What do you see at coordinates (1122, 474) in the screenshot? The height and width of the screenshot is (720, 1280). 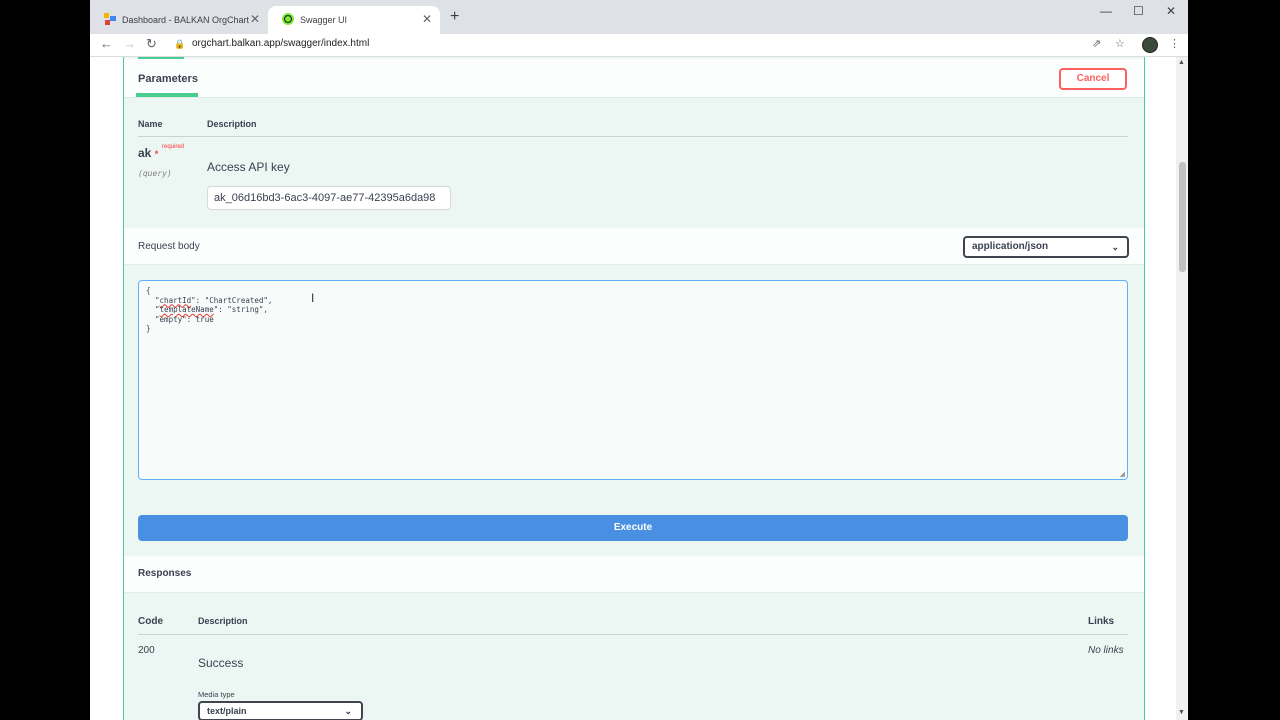 I see `resize-handle-icon: ◢` at bounding box center [1122, 474].